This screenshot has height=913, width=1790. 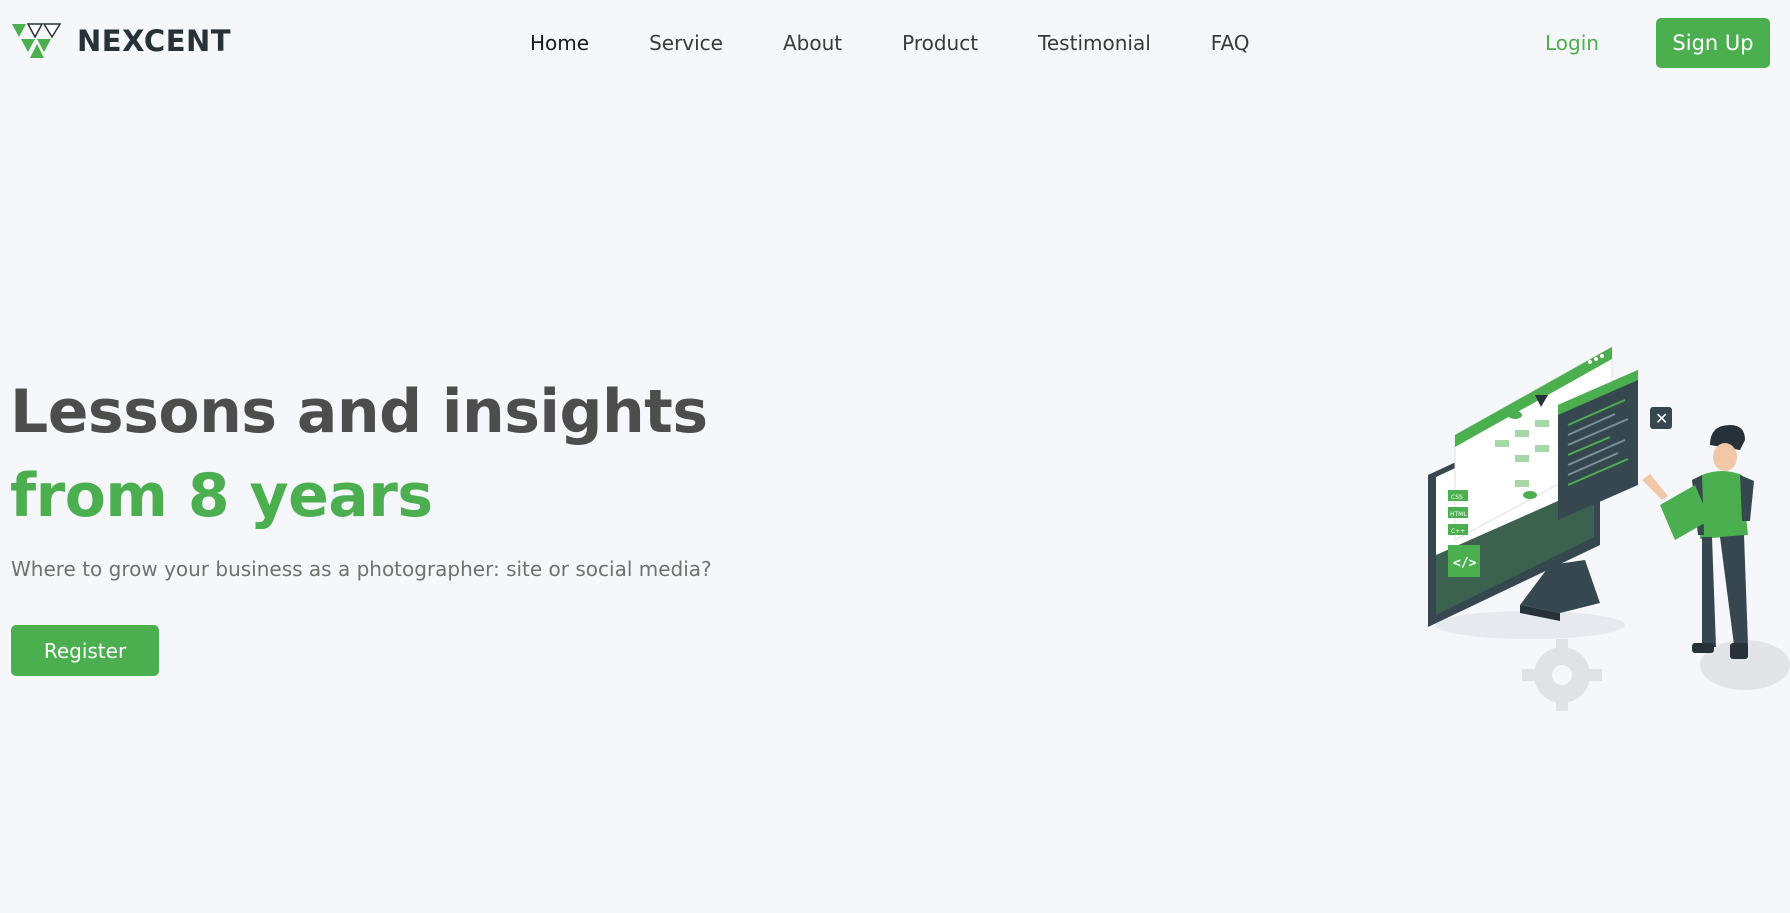 What do you see at coordinates (221, 496) in the screenshot?
I see `hero-title-line2: from 8 years` at bounding box center [221, 496].